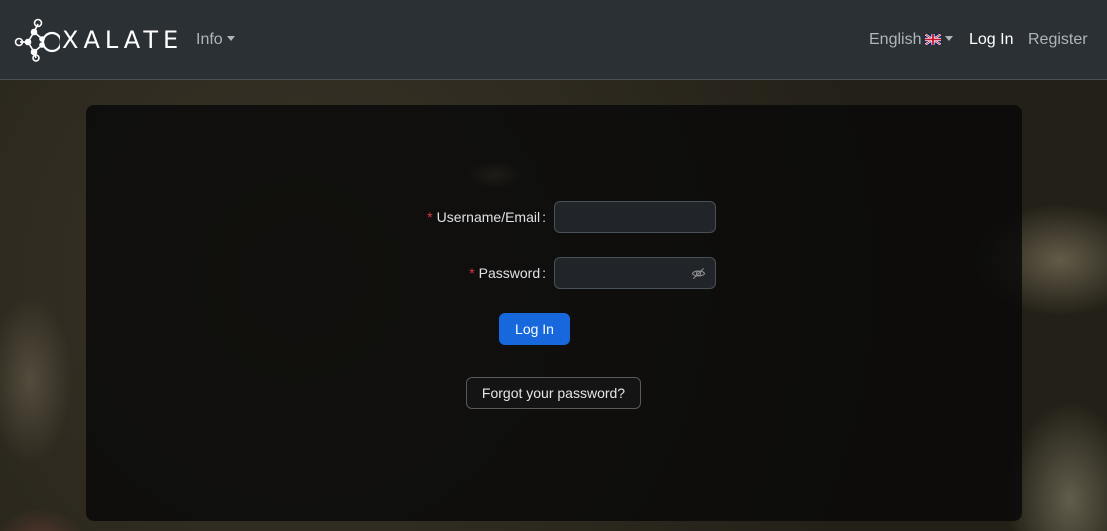 The height and width of the screenshot is (531, 1107). Describe the element at coordinates (553, 393) in the screenshot. I see `forgot-password-button: Forgot your password?` at that location.